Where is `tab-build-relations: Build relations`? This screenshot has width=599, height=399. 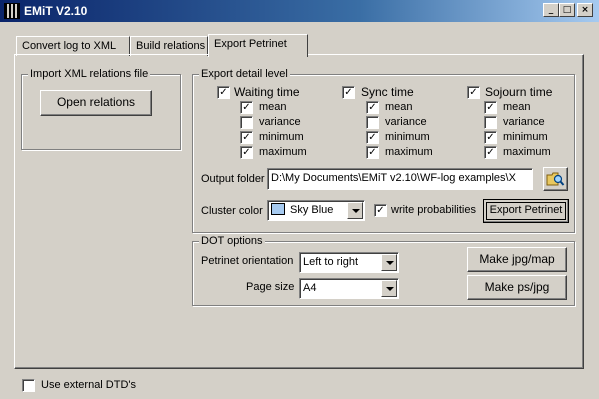
tab-build-relations: Build relations is located at coordinates (169, 46).